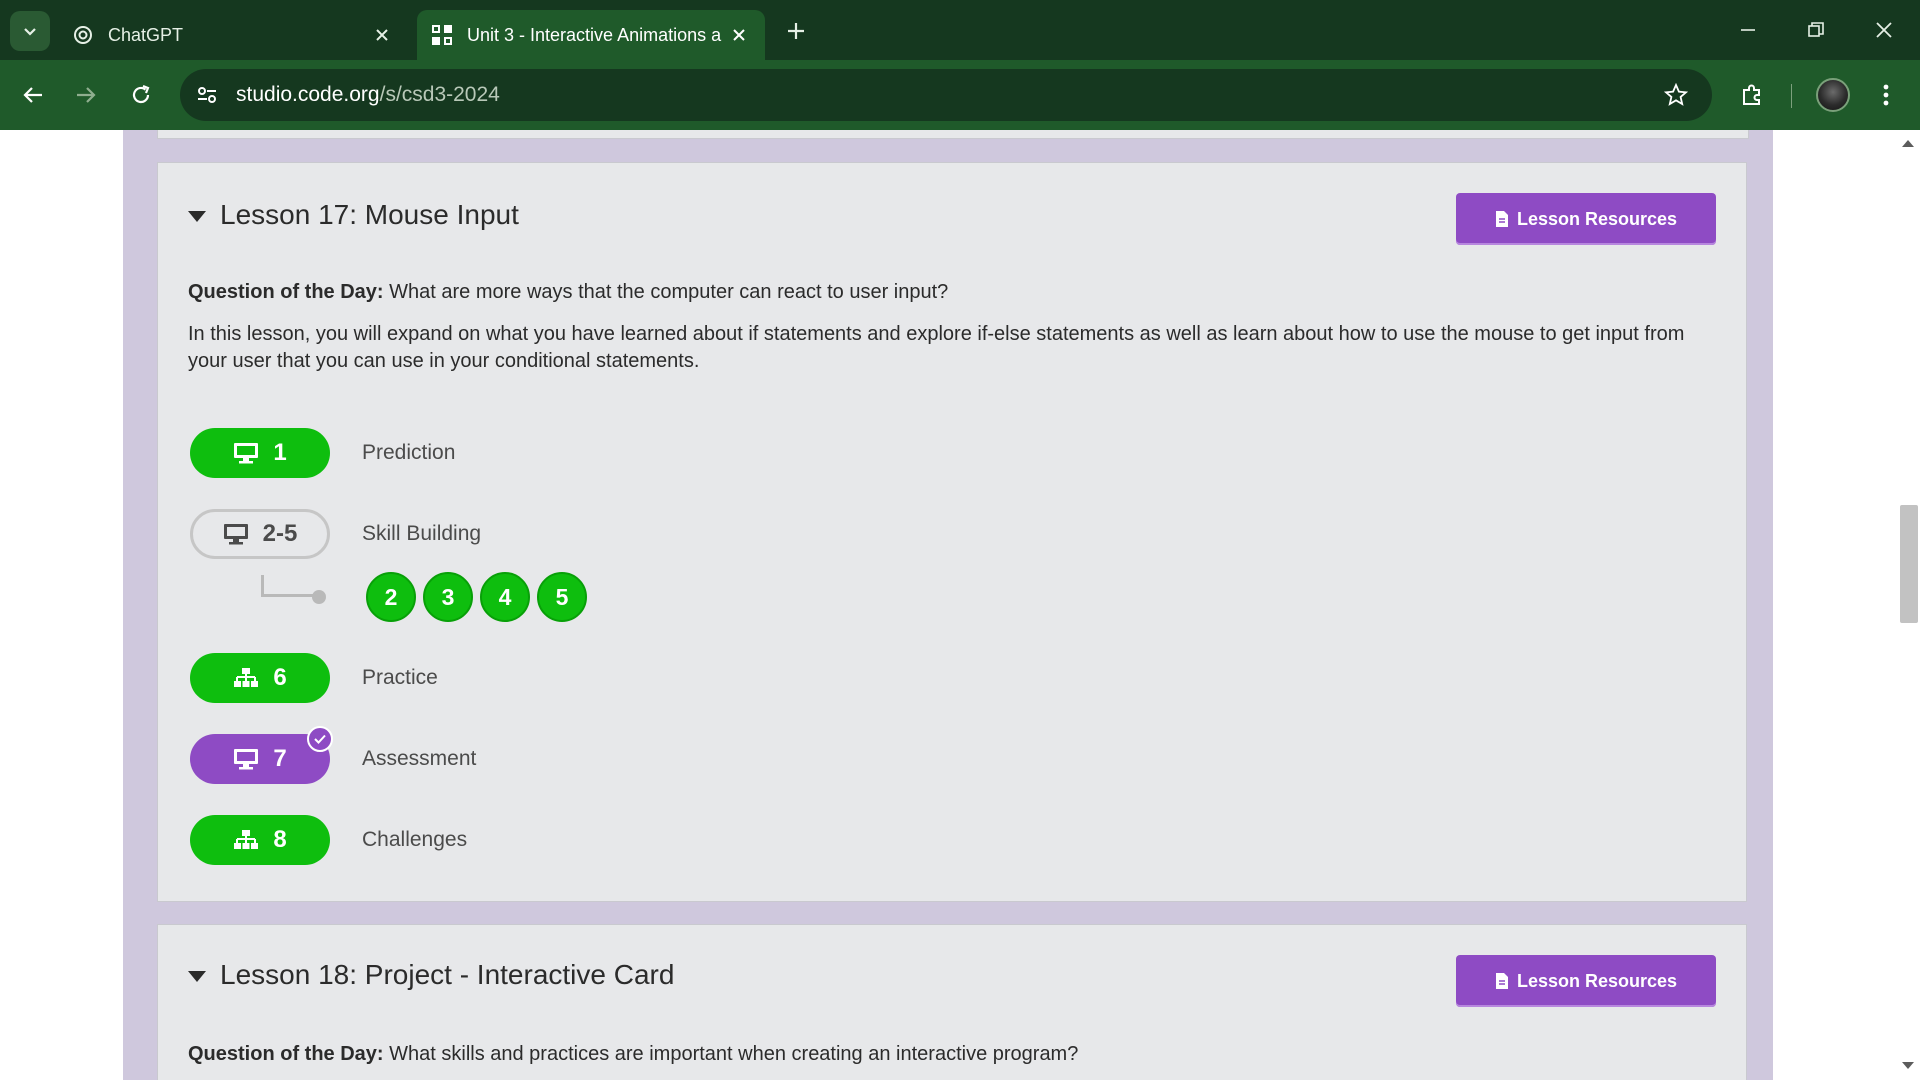 The height and width of the screenshot is (1080, 1920). What do you see at coordinates (280, 677) in the screenshot?
I see `level-number: 6` at bounding box center [280, 677].